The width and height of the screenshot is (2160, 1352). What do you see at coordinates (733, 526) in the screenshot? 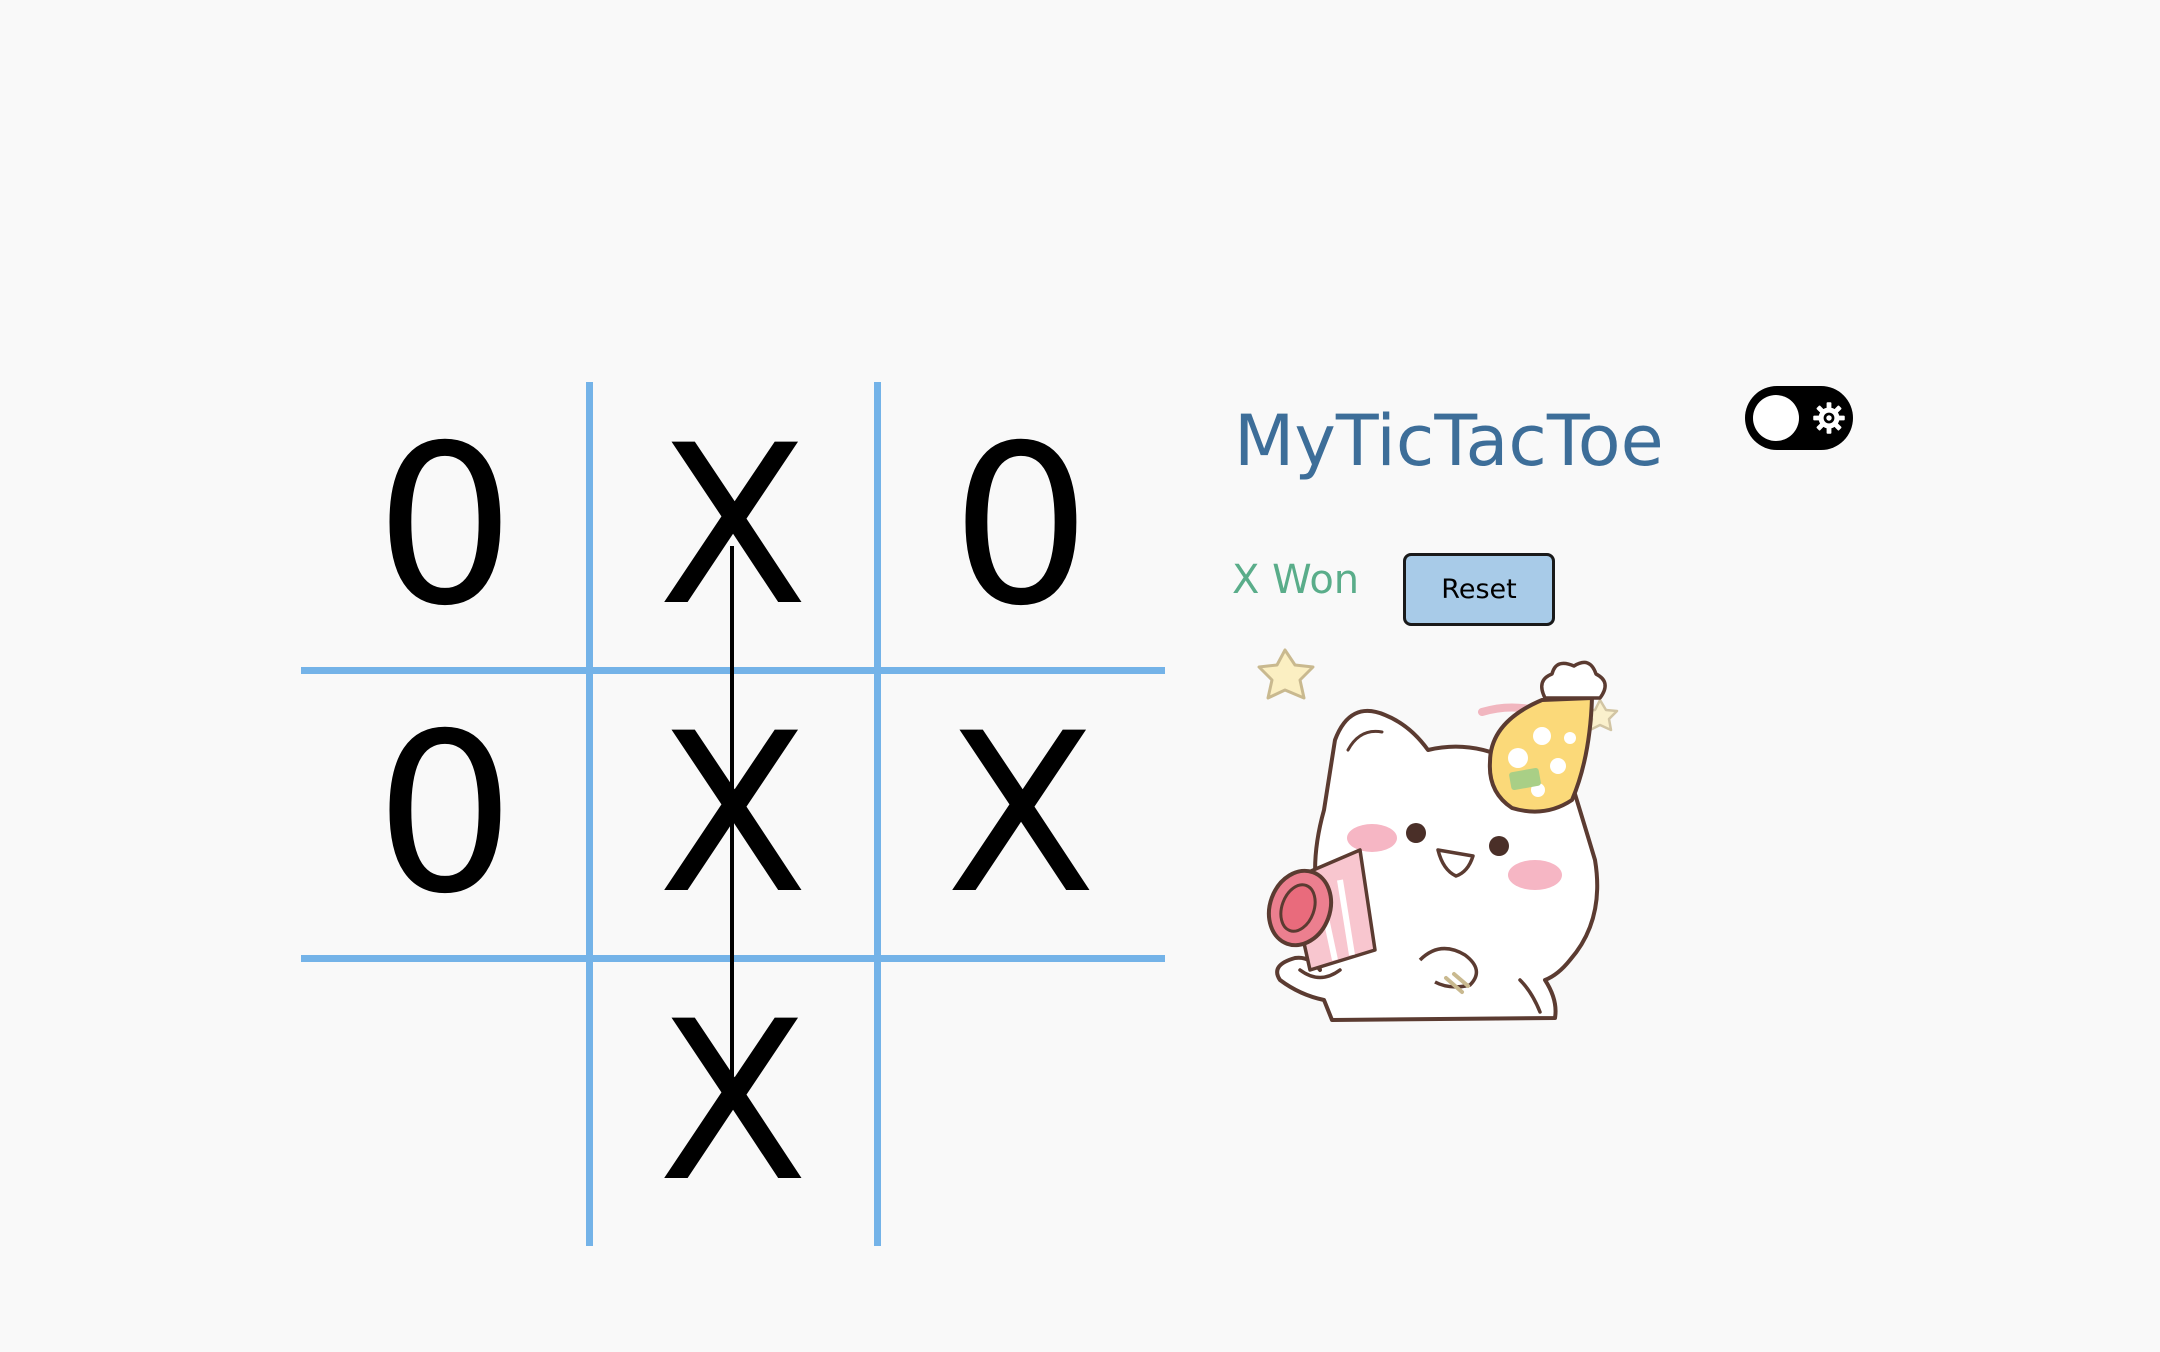
I see `board-cell-2: X` at bounding box center [733, 526].